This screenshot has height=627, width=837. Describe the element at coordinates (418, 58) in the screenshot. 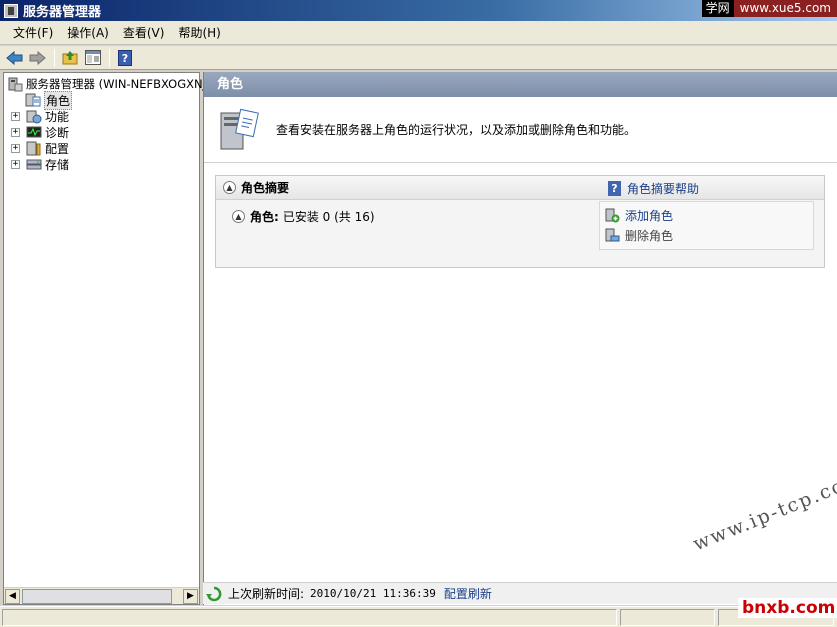

I see `toolbar: ?` at that location.